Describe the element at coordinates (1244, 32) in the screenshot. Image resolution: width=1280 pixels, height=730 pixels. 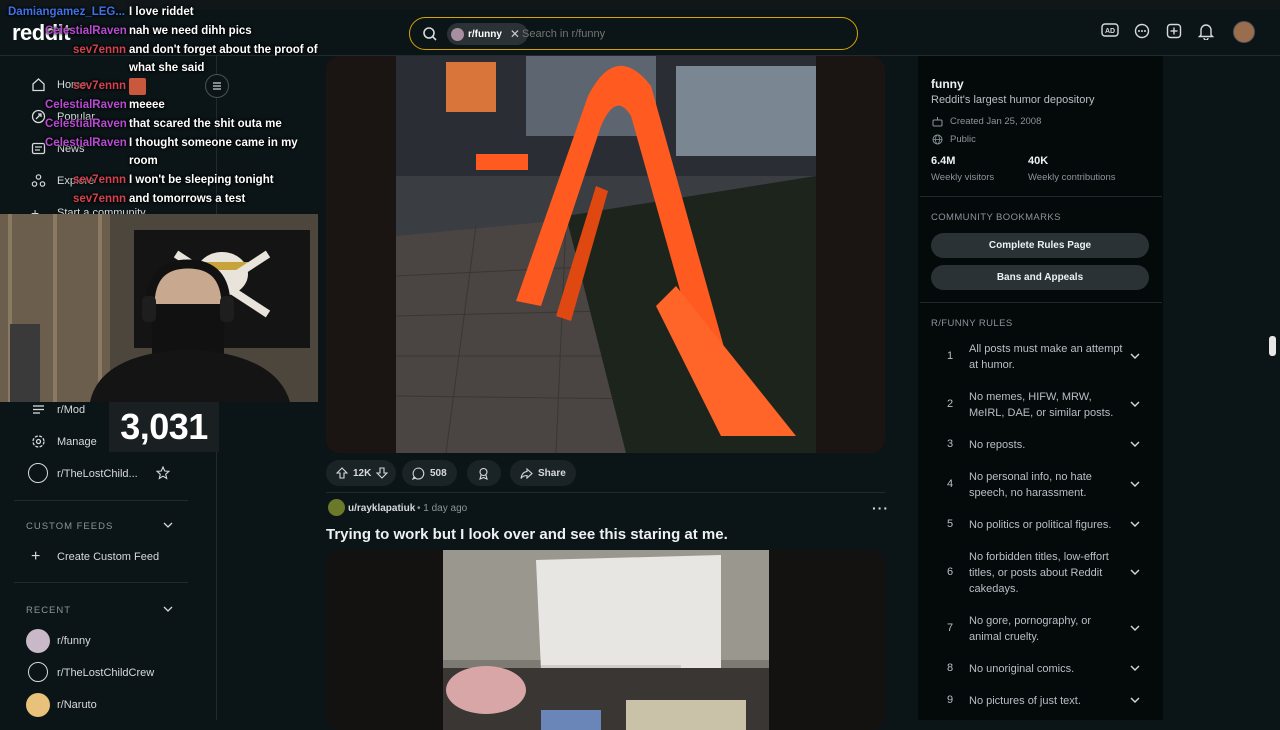
I see `user-avatar` at that location.